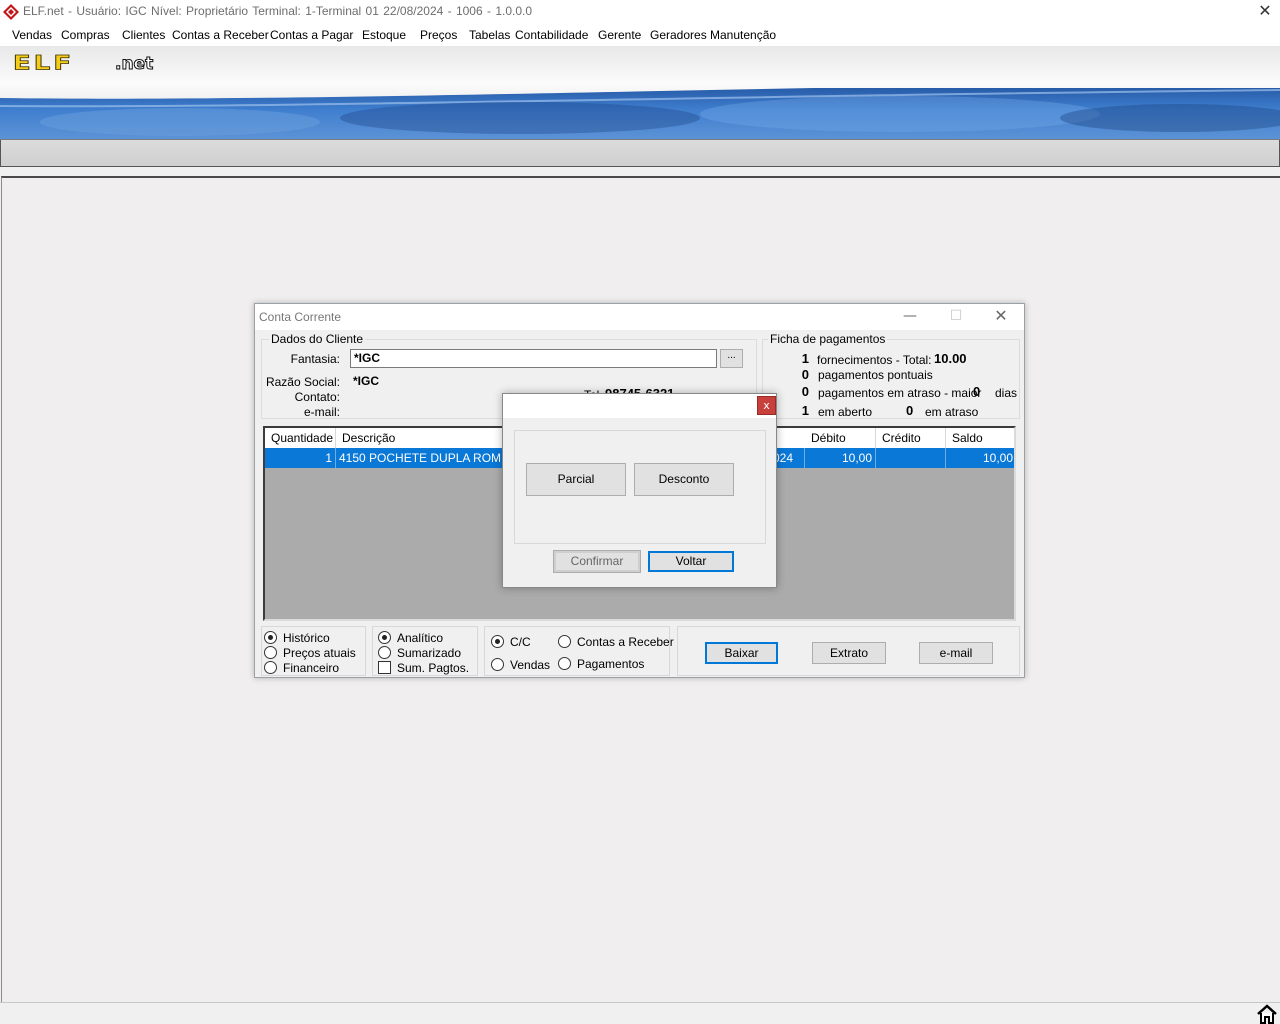 Image resolution: width=1280 pixels, height=1024 pixels. I want to click on menu-estoque: Estoque, so click(384, 35).